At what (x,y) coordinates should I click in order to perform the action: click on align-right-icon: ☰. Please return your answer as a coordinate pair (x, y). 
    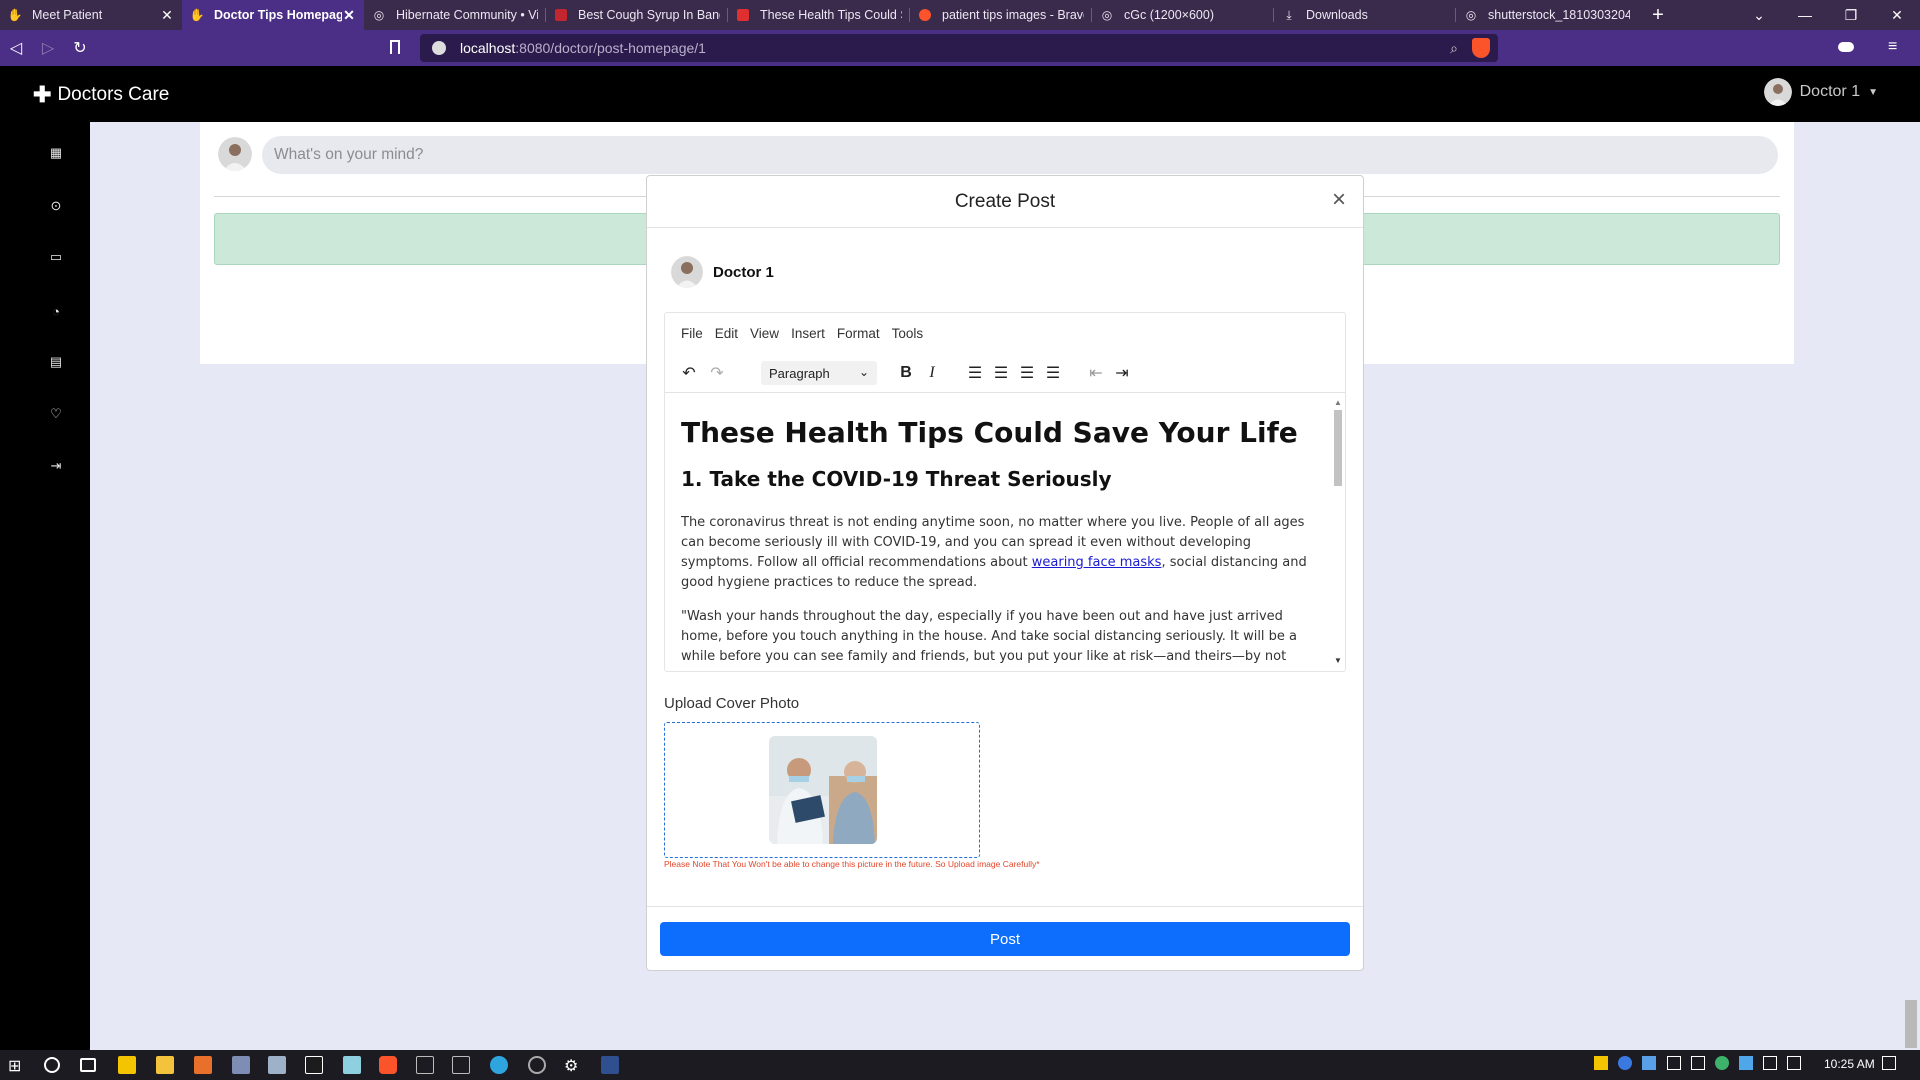
    Looking at the image, I should click on (1027, 373).